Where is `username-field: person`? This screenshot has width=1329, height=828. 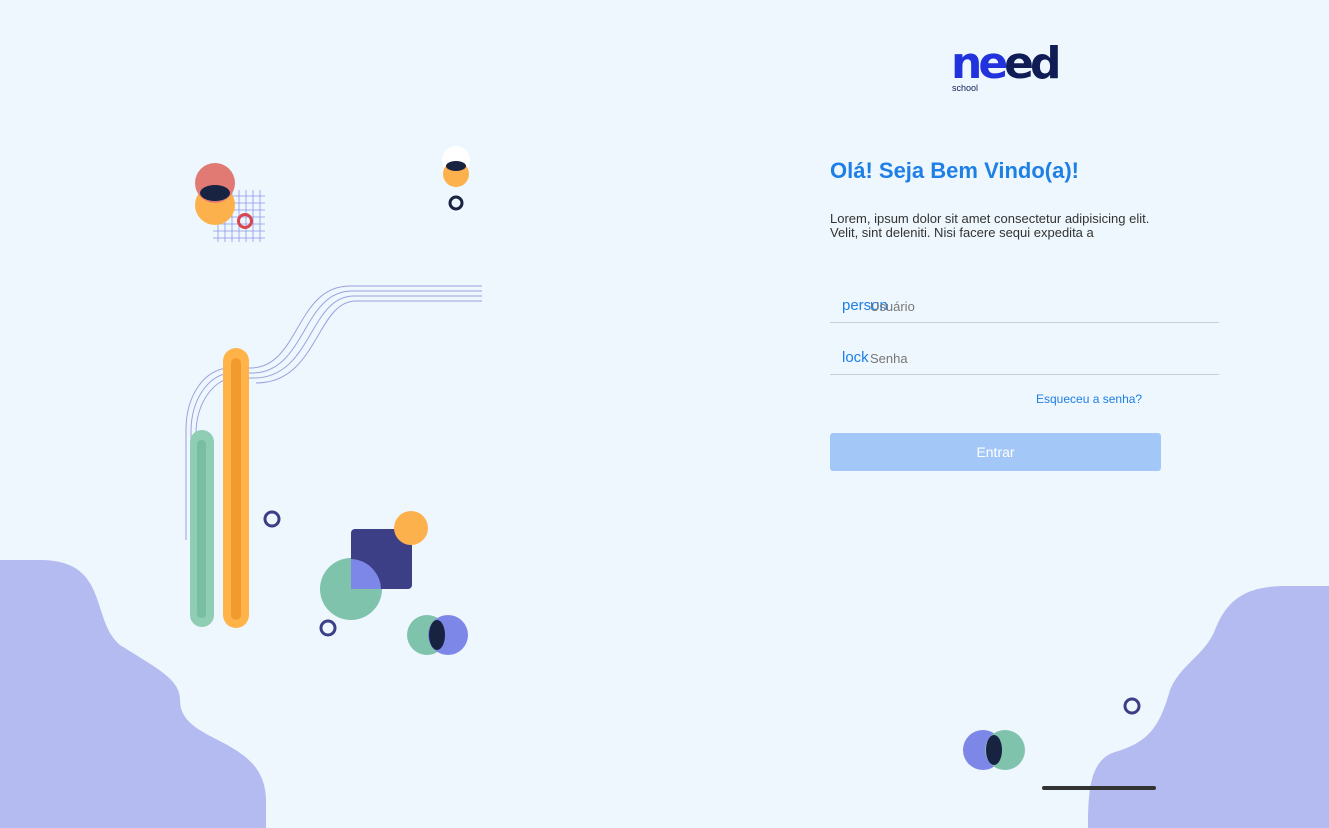 username-field: person is located at coordinates (1024, 307).